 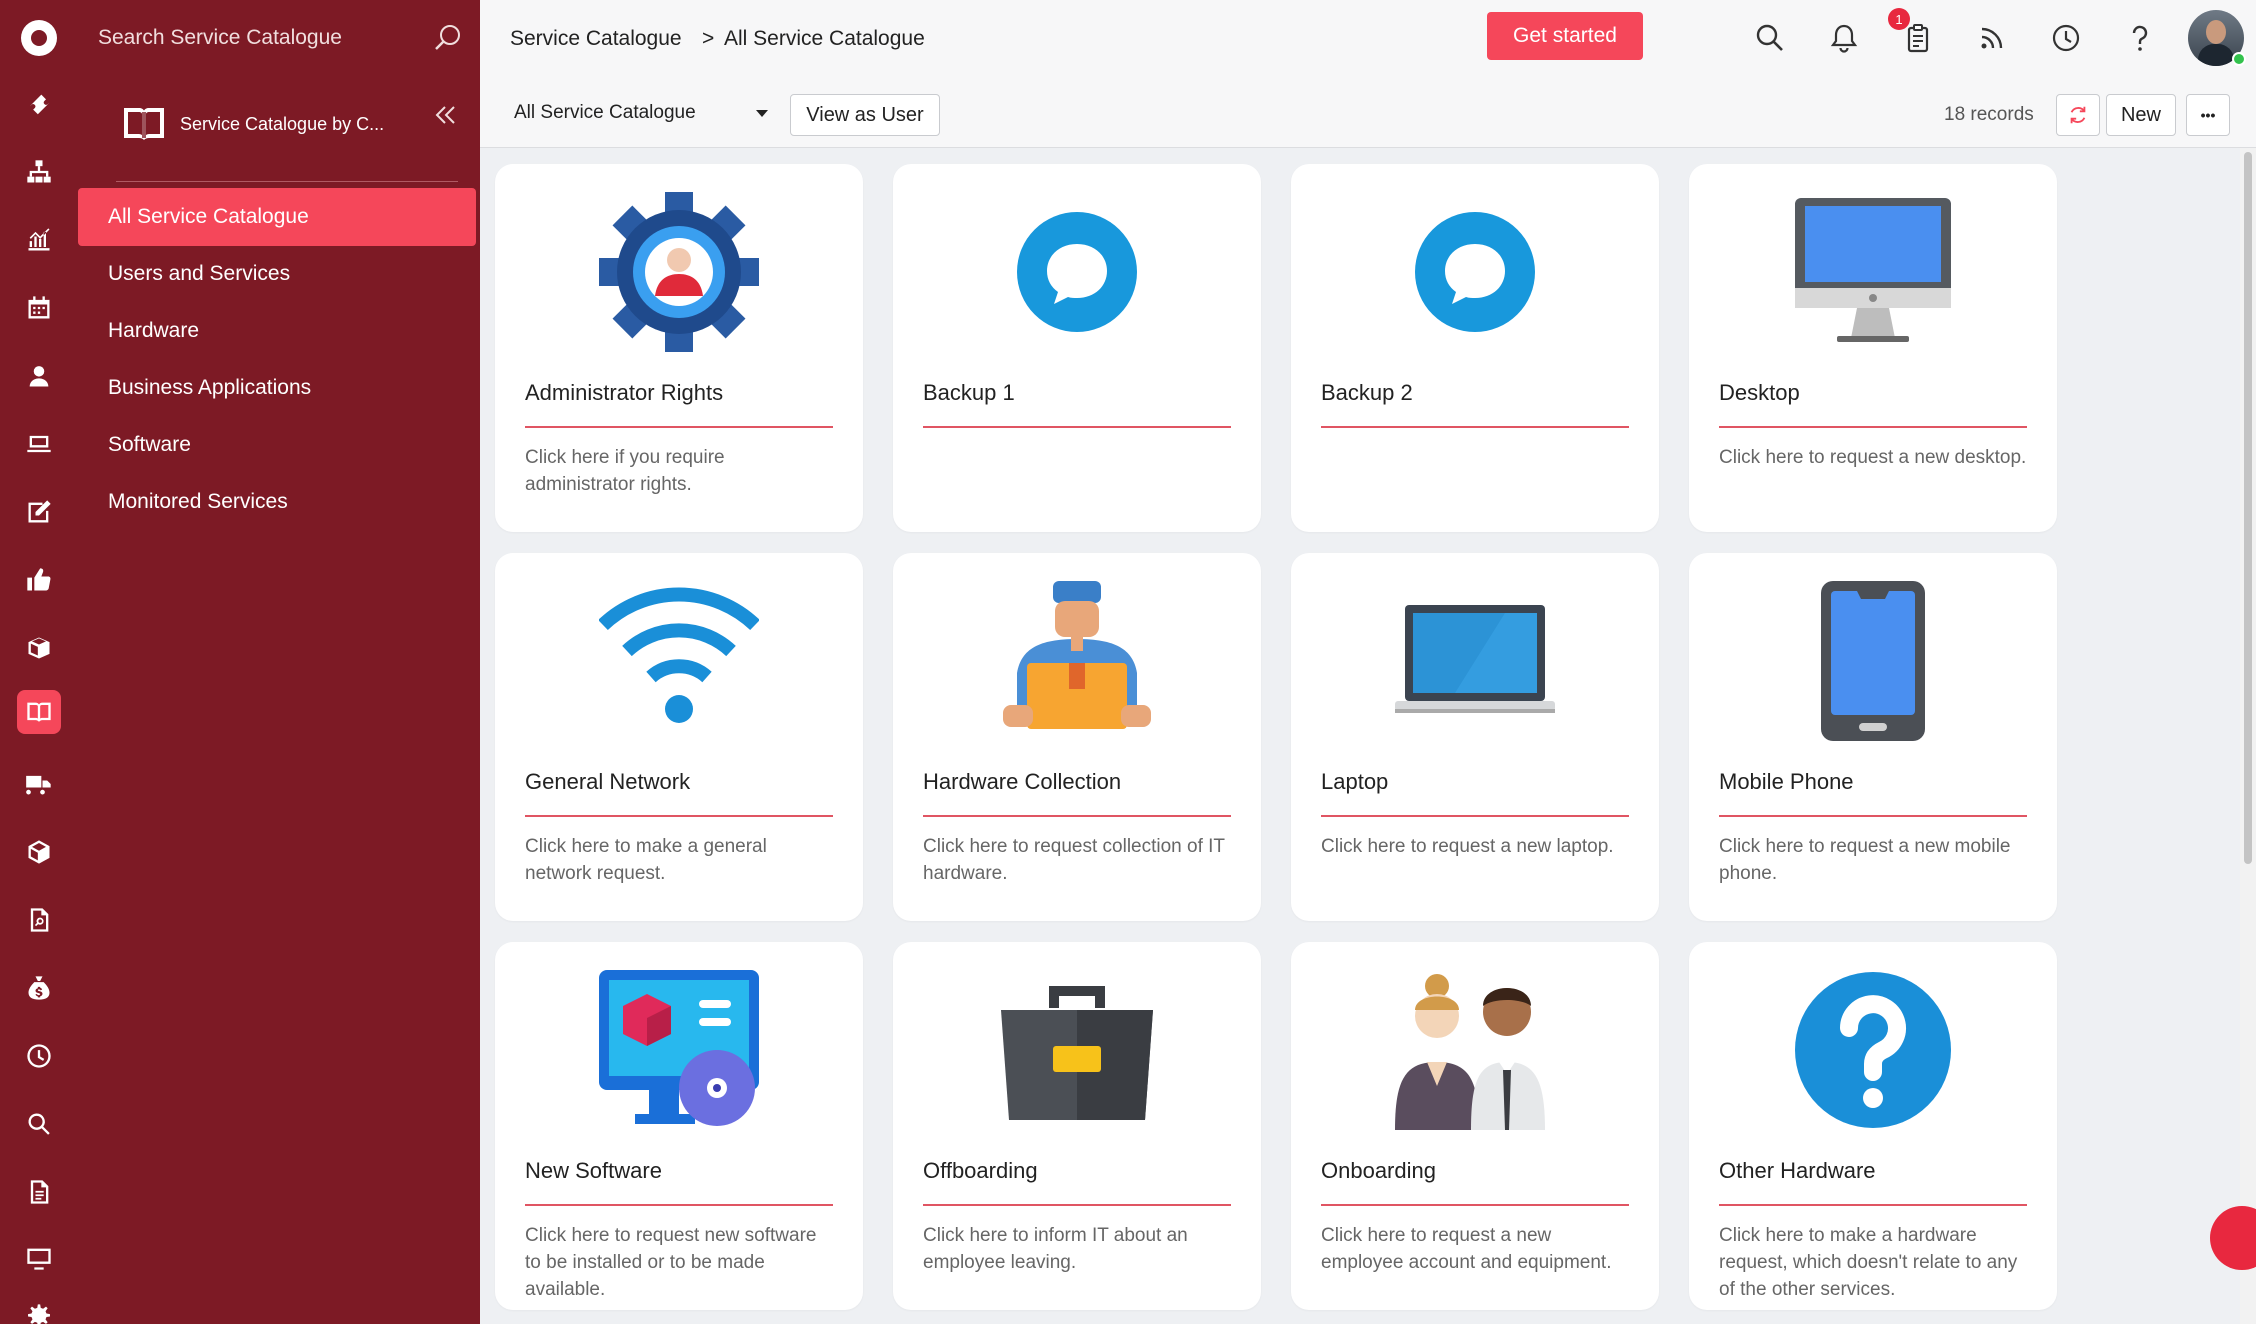 What do you see at coordinates (1899, 19) in the screenshot?
I see `notification-badge: 1` at bounding box center [1899, 19].